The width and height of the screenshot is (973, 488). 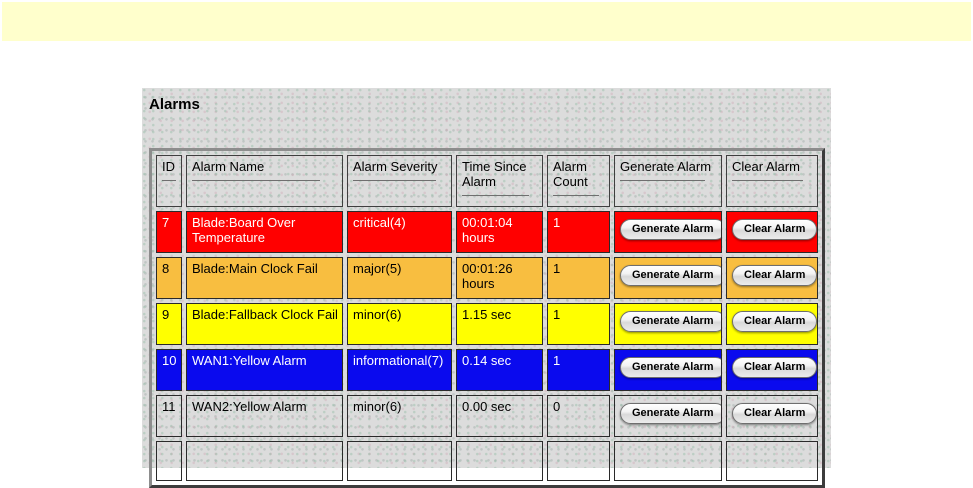 I want to click on column-header-id: ID, so click(x=169, y=181).